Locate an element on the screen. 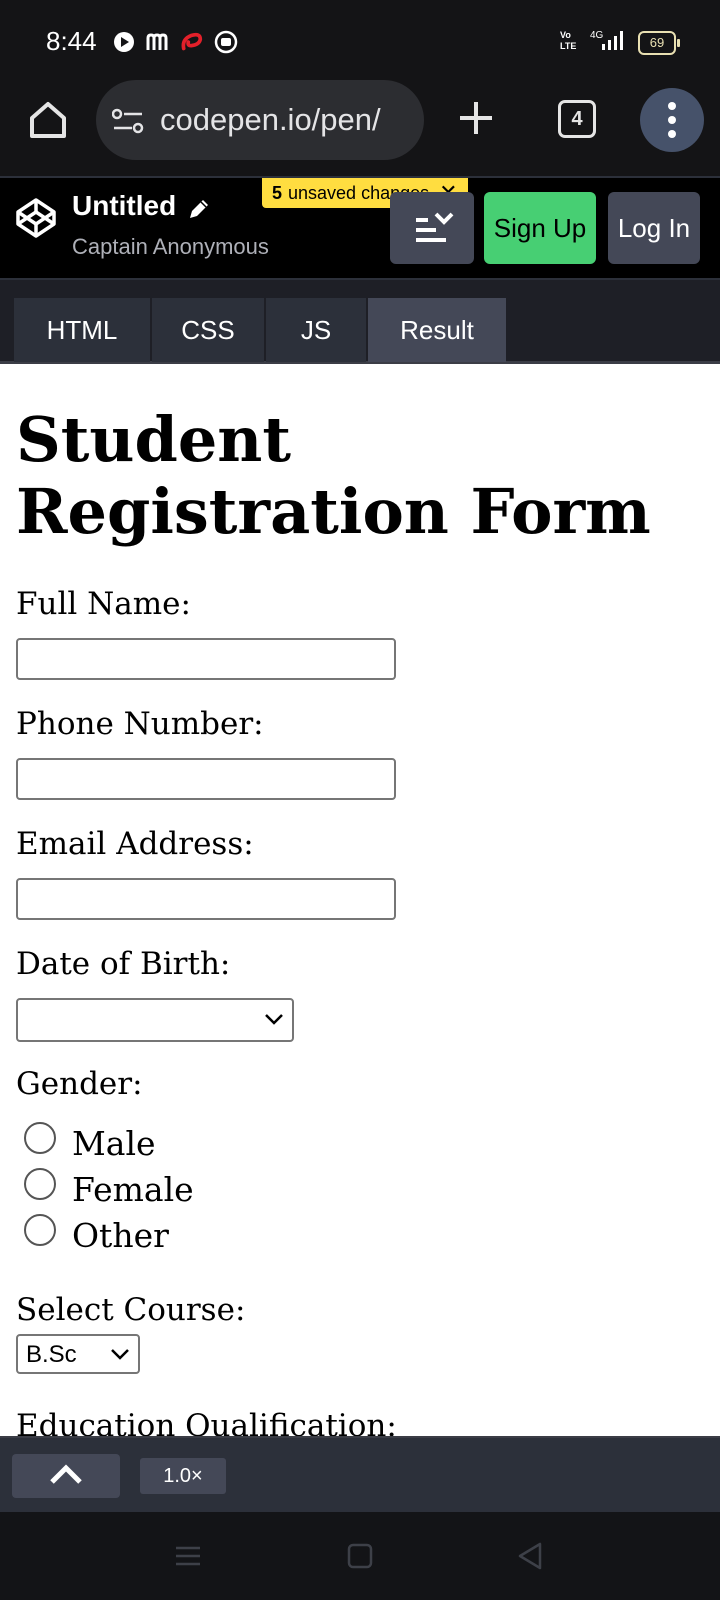 The image size is (720, 1600). tab-css: CSS is located at coordinates (208, 330).